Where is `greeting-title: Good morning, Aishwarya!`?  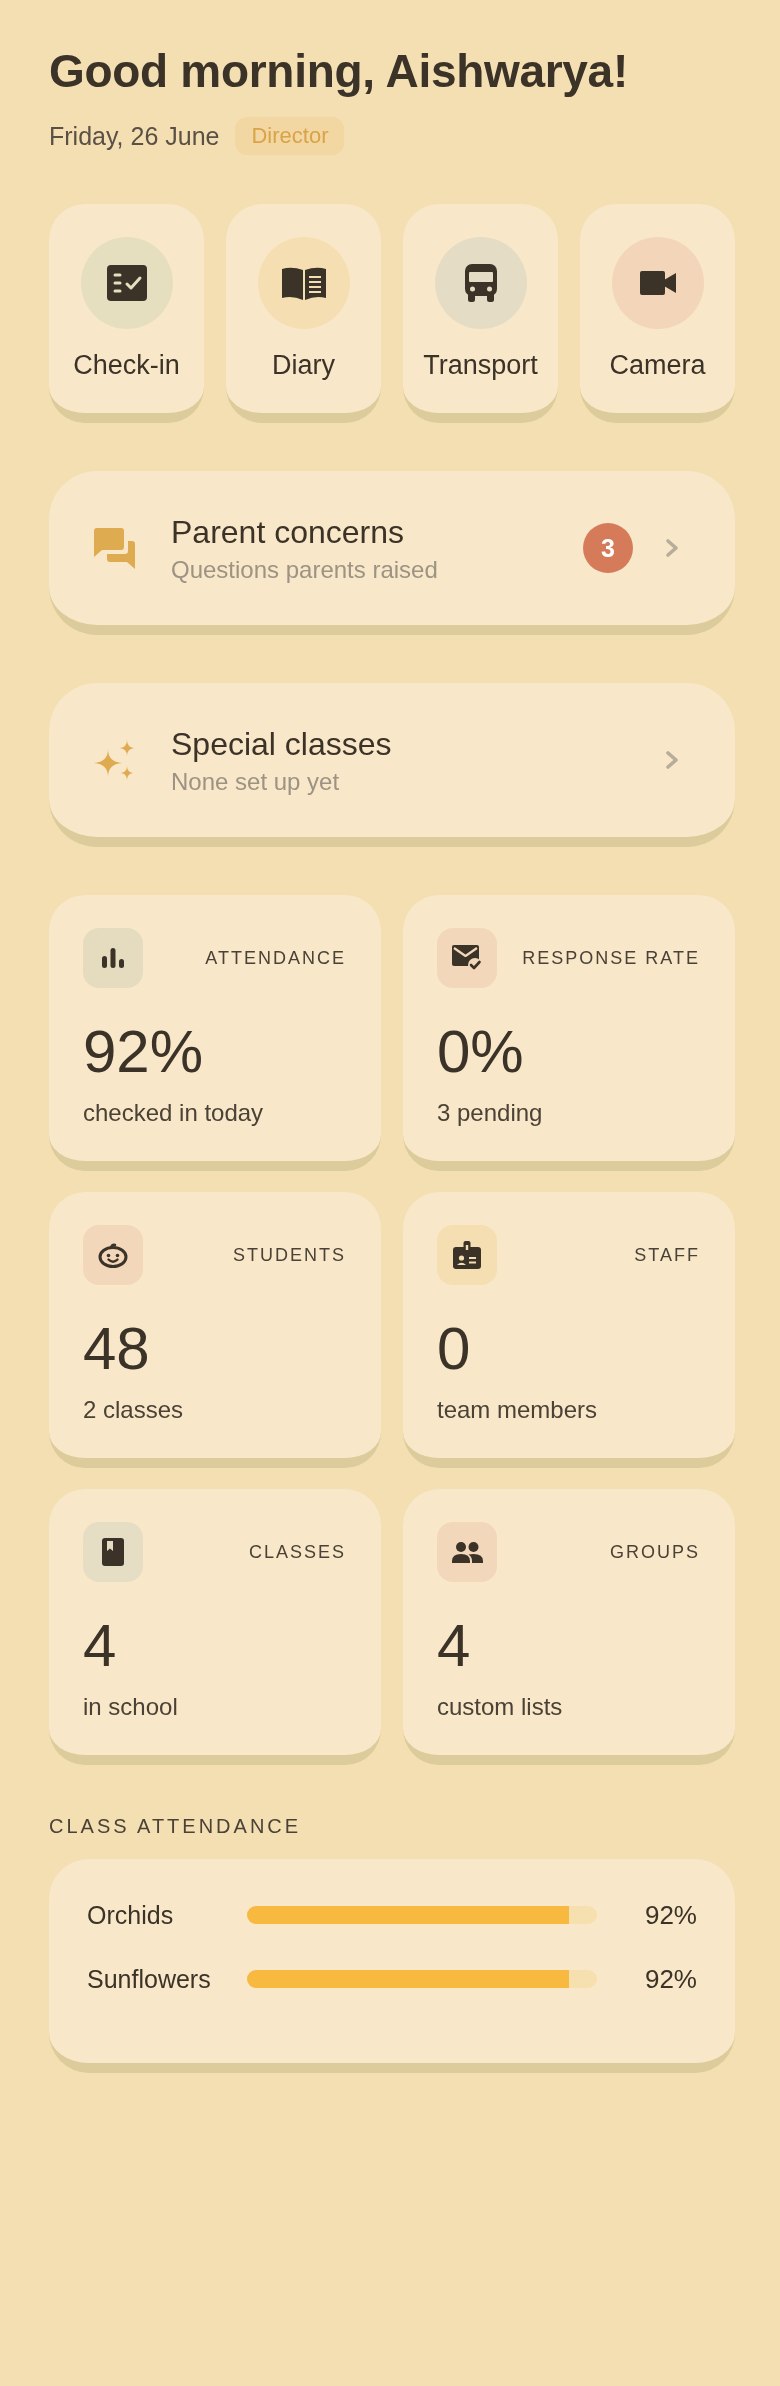 greeting-title: Good morning, Aishwarya! is located at coordinates (338, 71).